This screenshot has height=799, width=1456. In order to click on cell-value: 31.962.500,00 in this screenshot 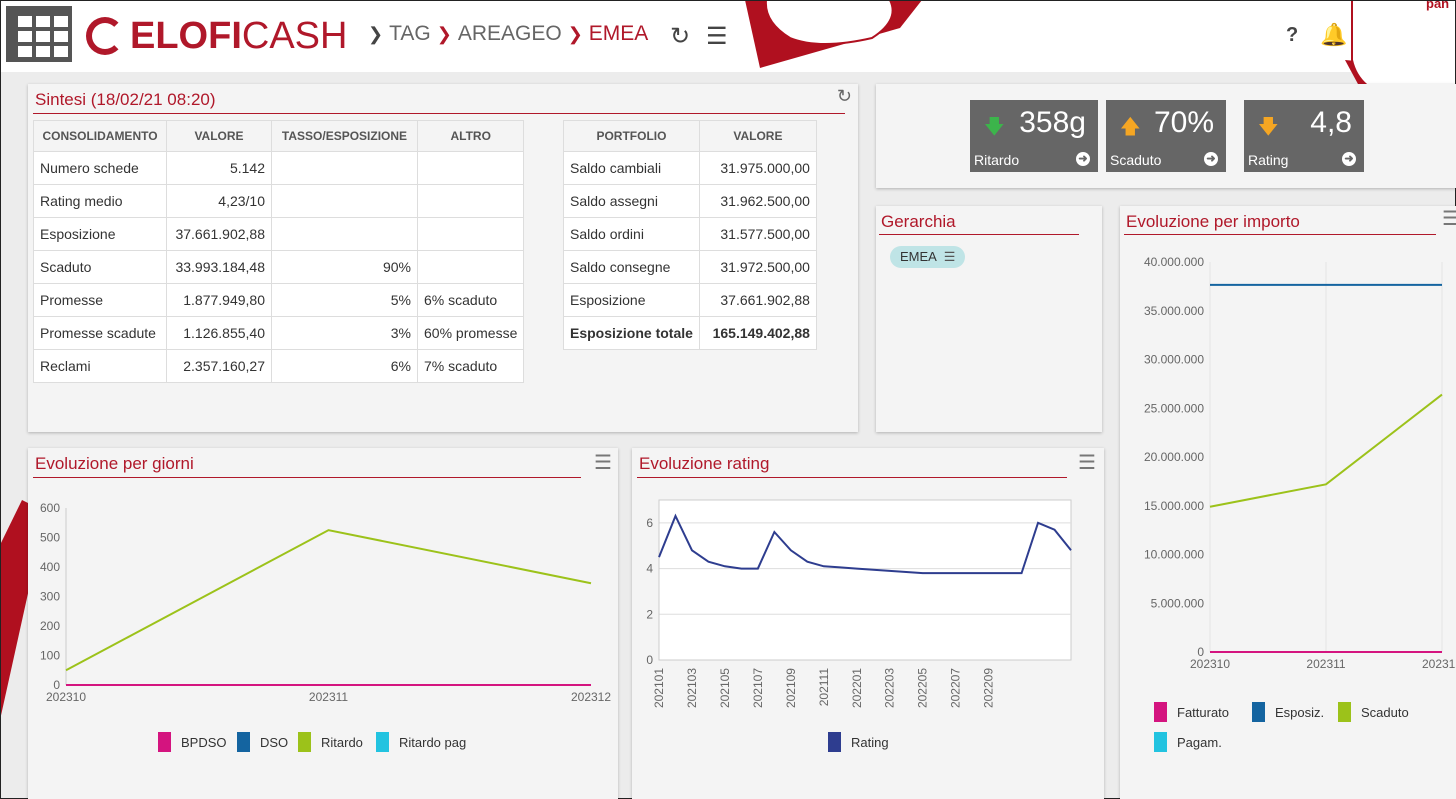, I will do `click(757, 201)`.